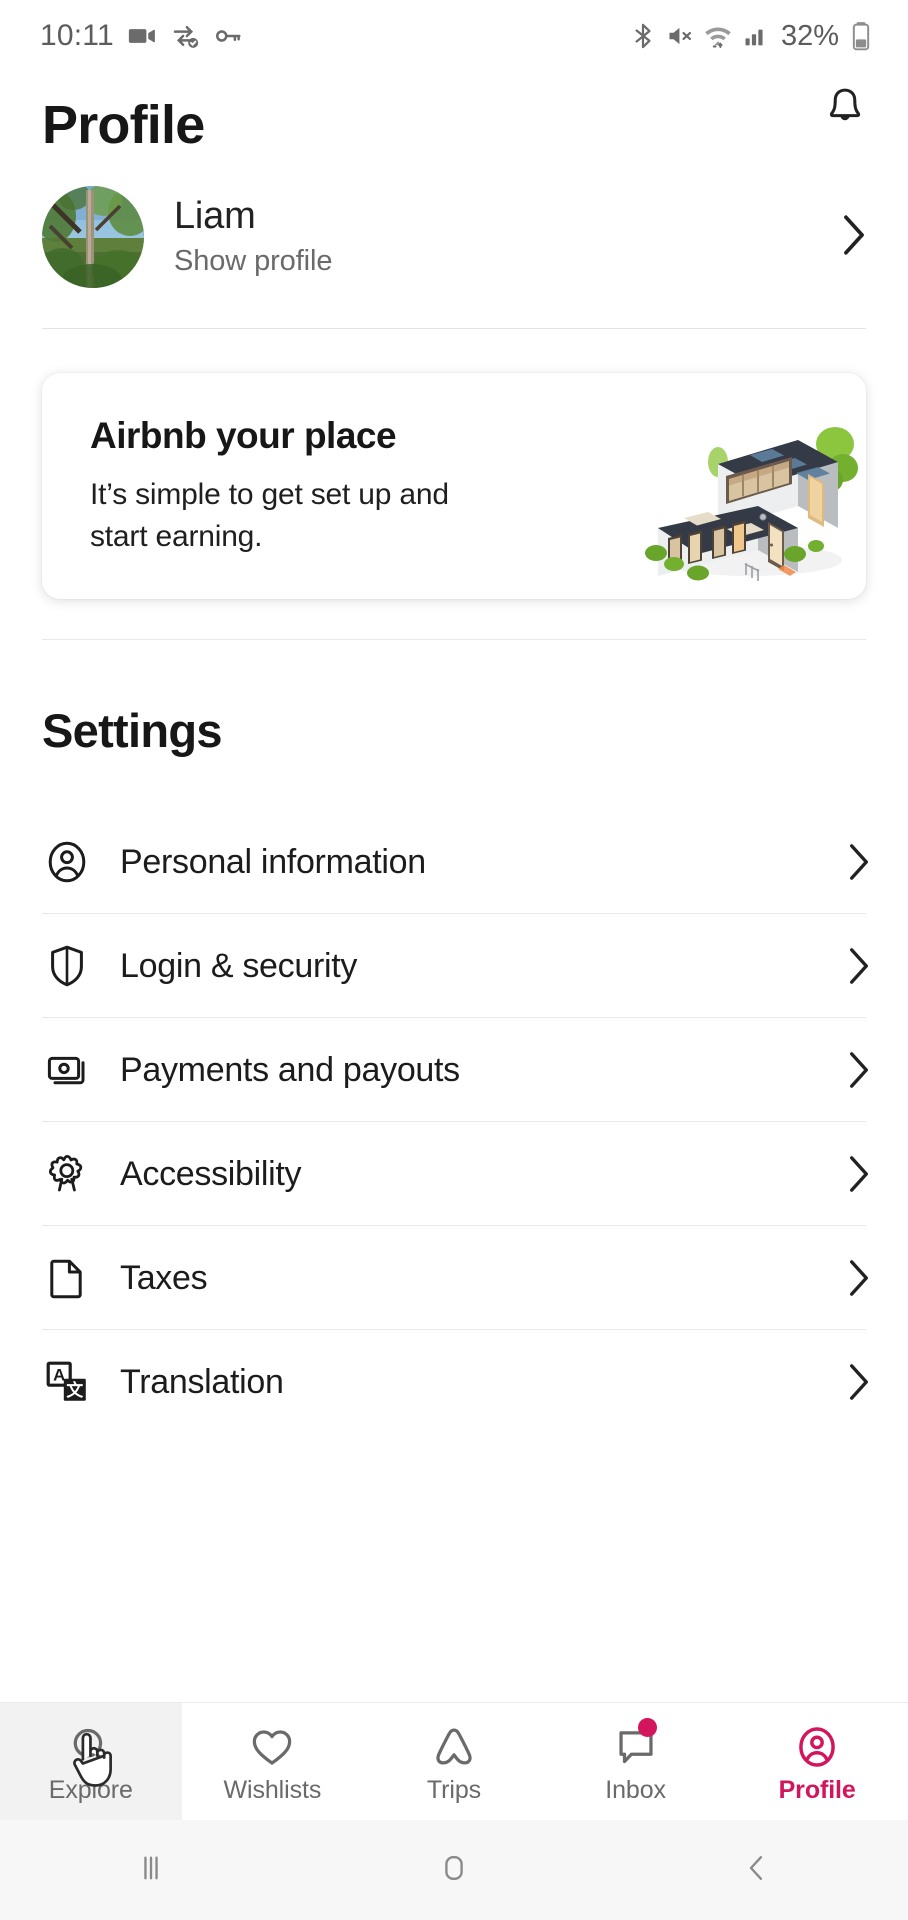 The image size is (908, 1920). Describe the element at coordinates (454, 1381) in the screenshot. I see `settings-item-translation: A 文 Translation` at that location.